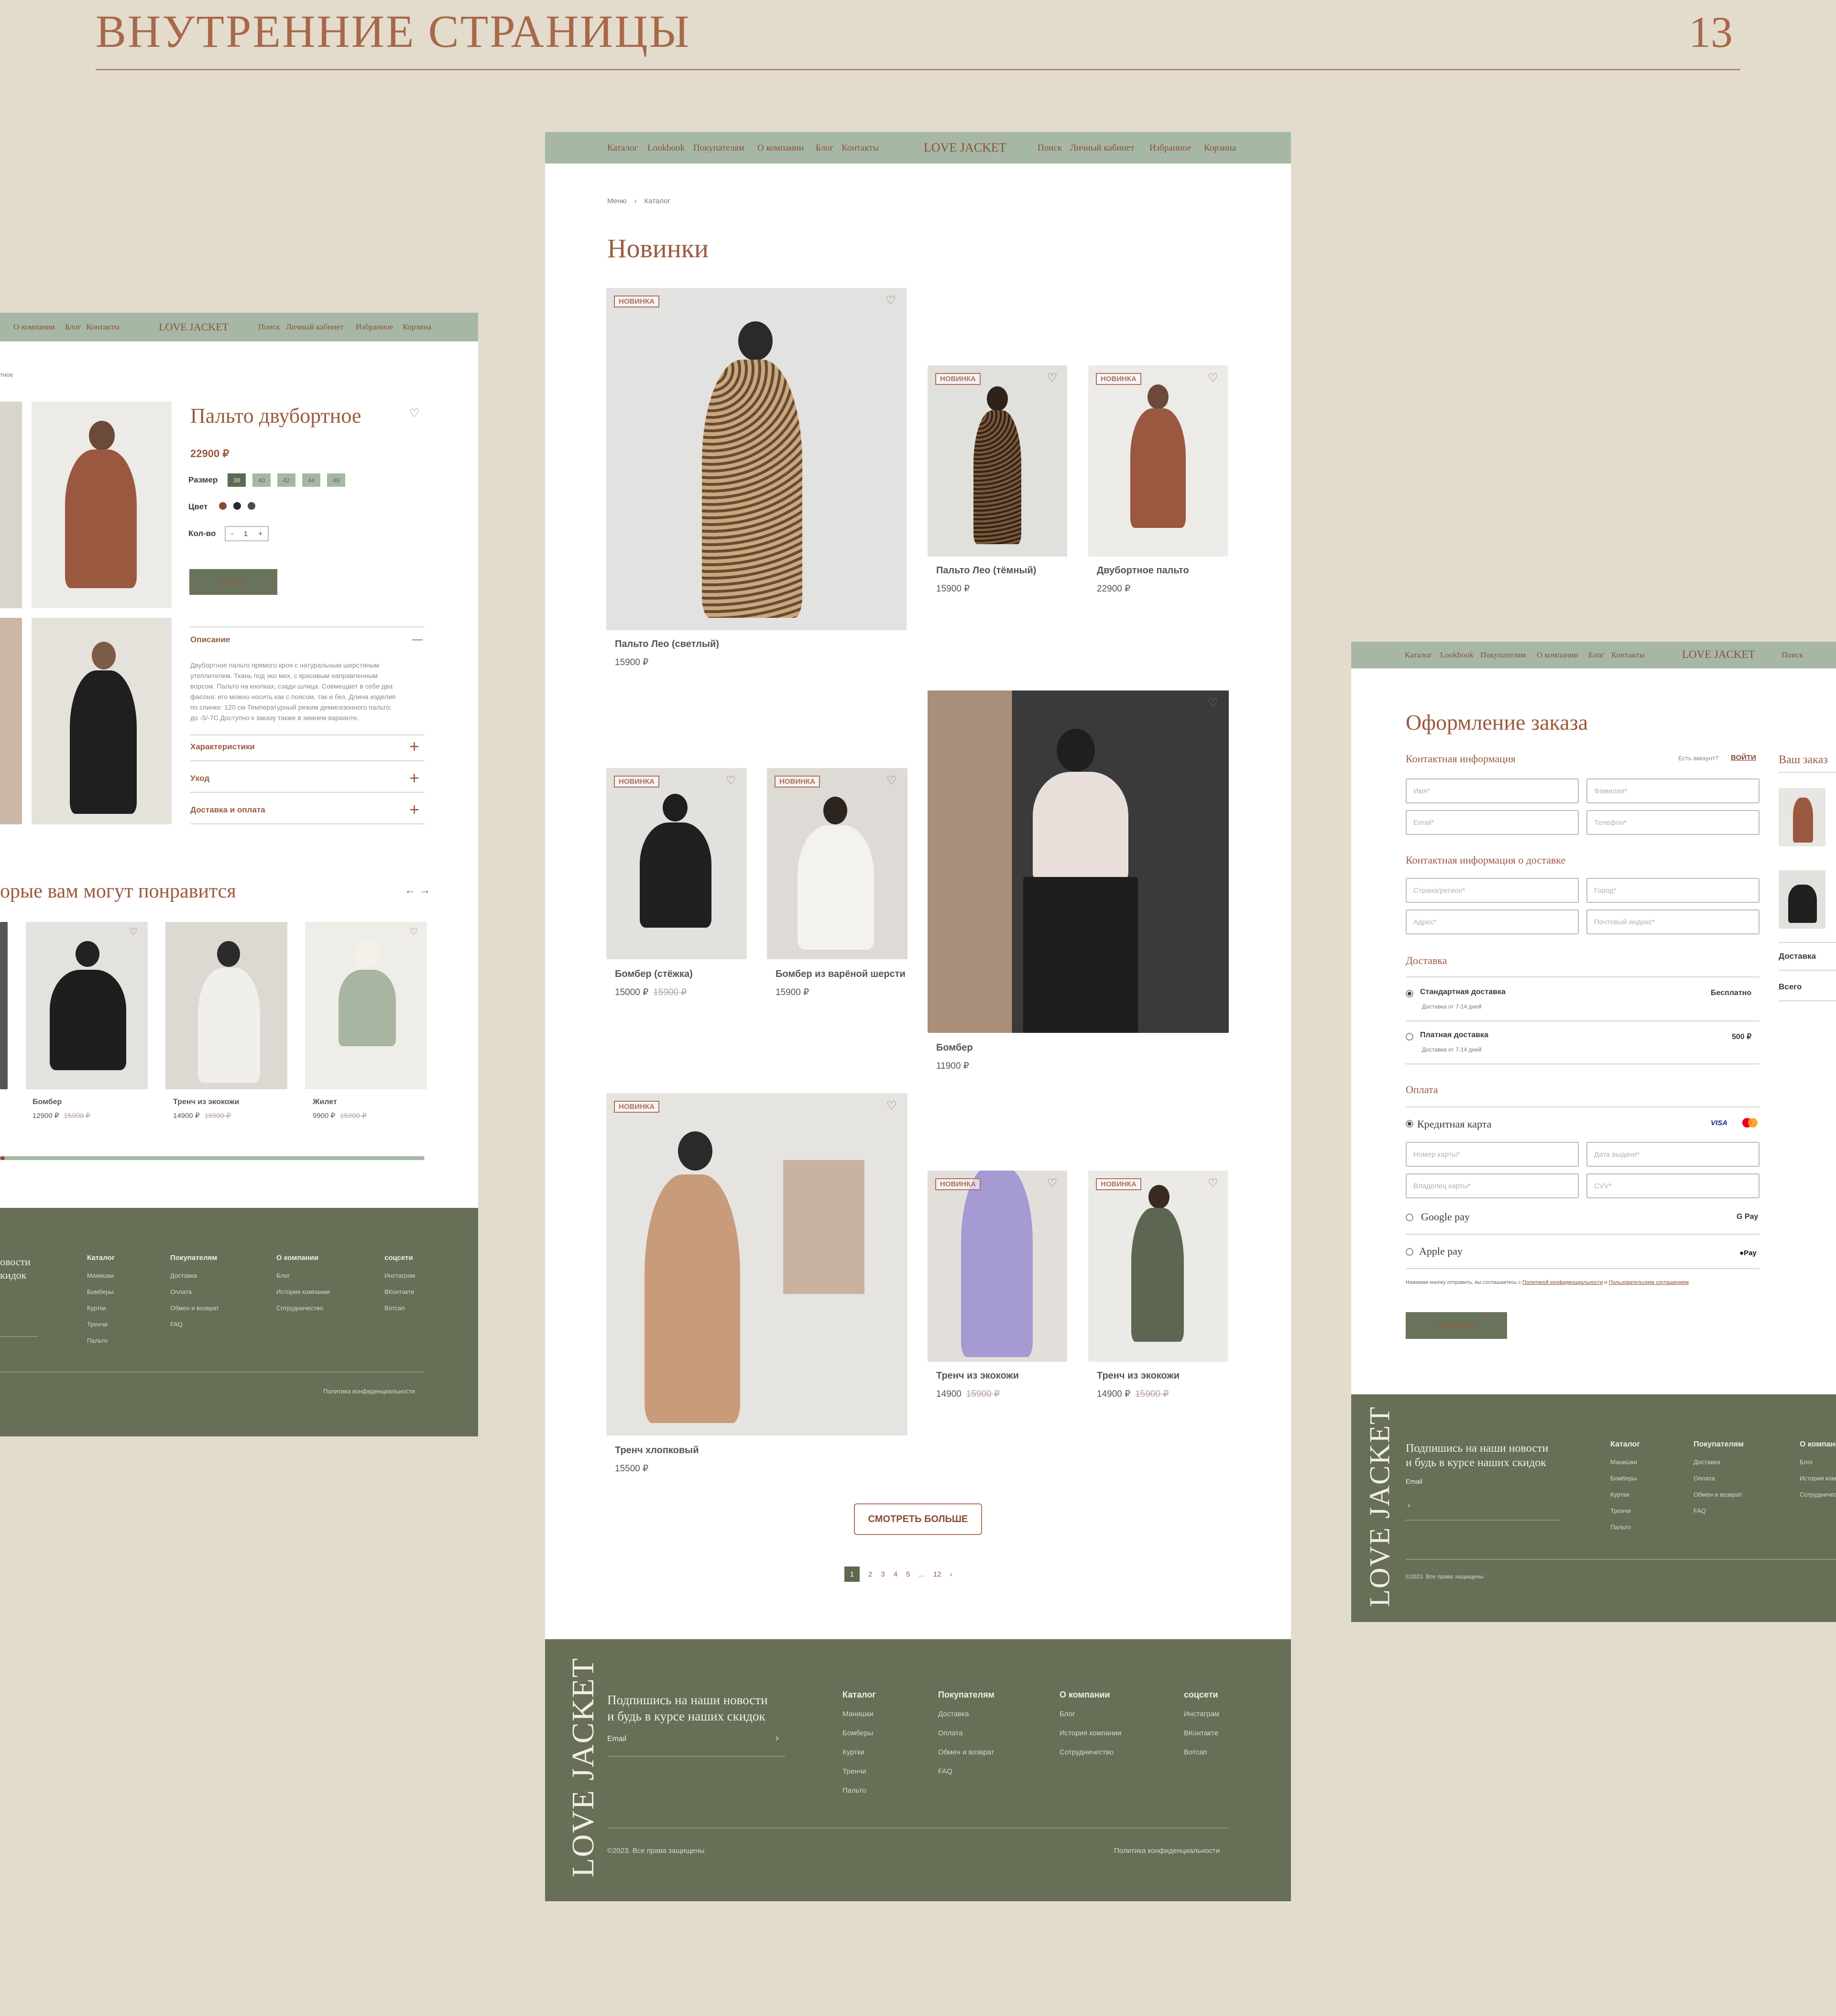 The image size is (1836, 2016). Describe the element at coordinates (213, 1158) in the screenshot. I see `related-scrollbar` at that location.